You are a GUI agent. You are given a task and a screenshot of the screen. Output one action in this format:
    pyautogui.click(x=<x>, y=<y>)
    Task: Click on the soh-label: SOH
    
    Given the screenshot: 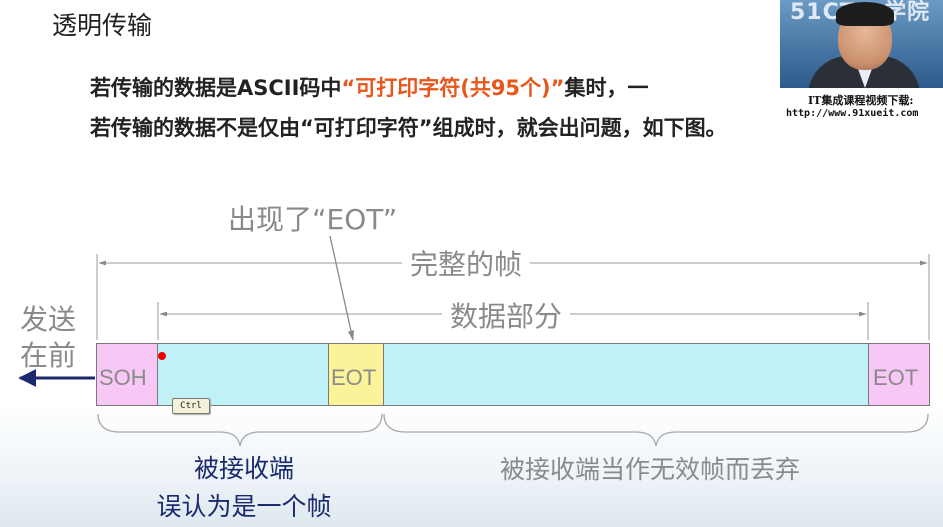 What is the action you would take?
    pyautogui.click(x=123, y=377)
    